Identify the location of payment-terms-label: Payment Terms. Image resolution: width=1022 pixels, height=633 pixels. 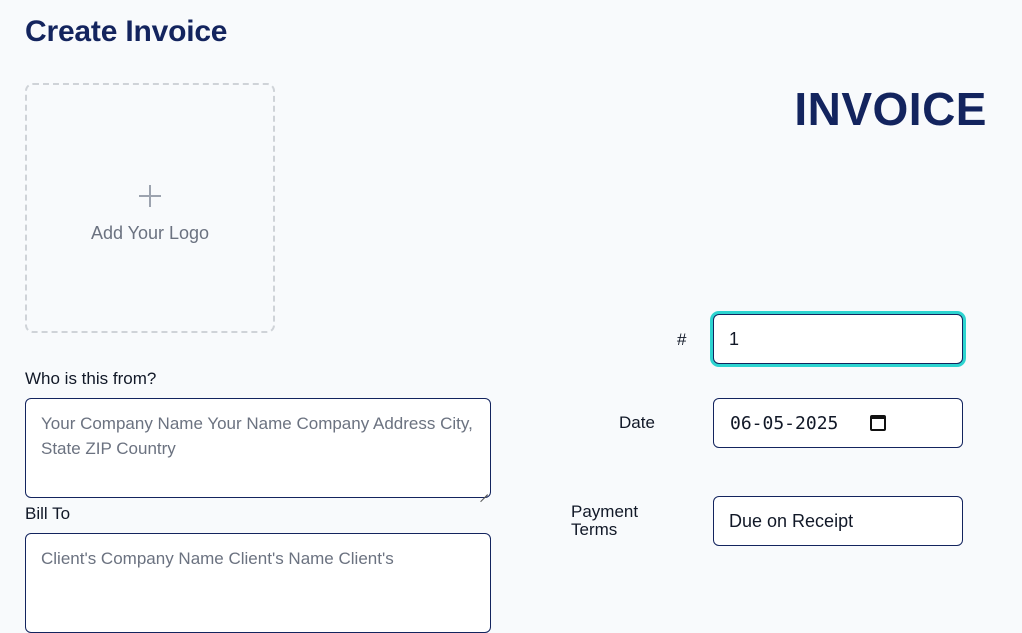
(604, 521).